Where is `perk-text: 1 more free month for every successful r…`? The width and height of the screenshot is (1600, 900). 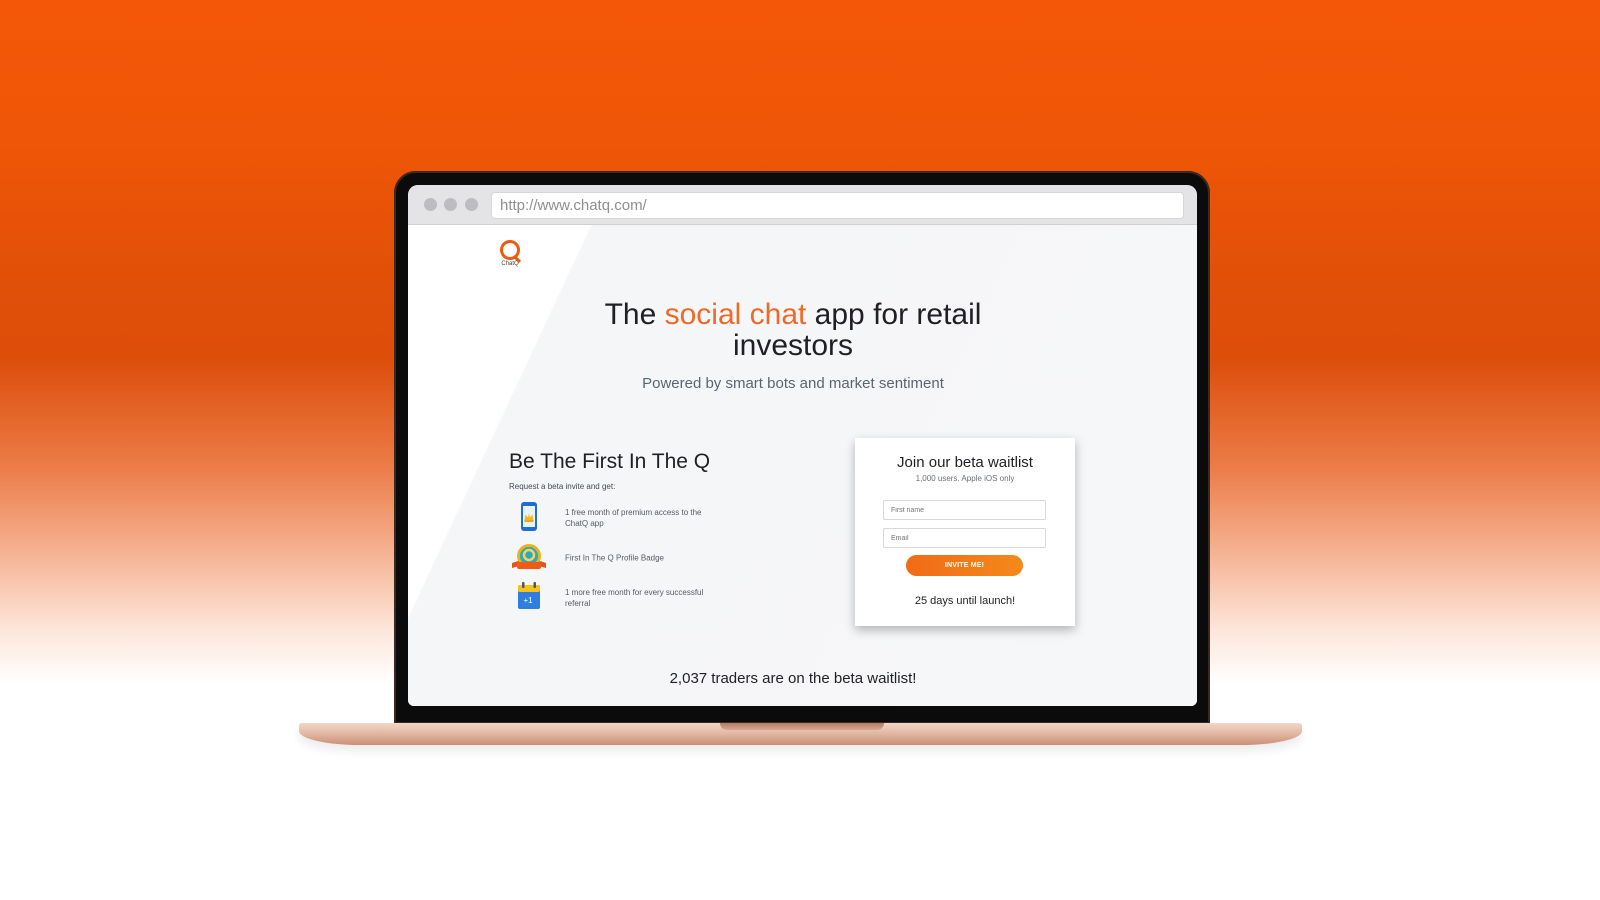
perk-text: 1 more free month for every successful r… is located at coordinates (634, 598).